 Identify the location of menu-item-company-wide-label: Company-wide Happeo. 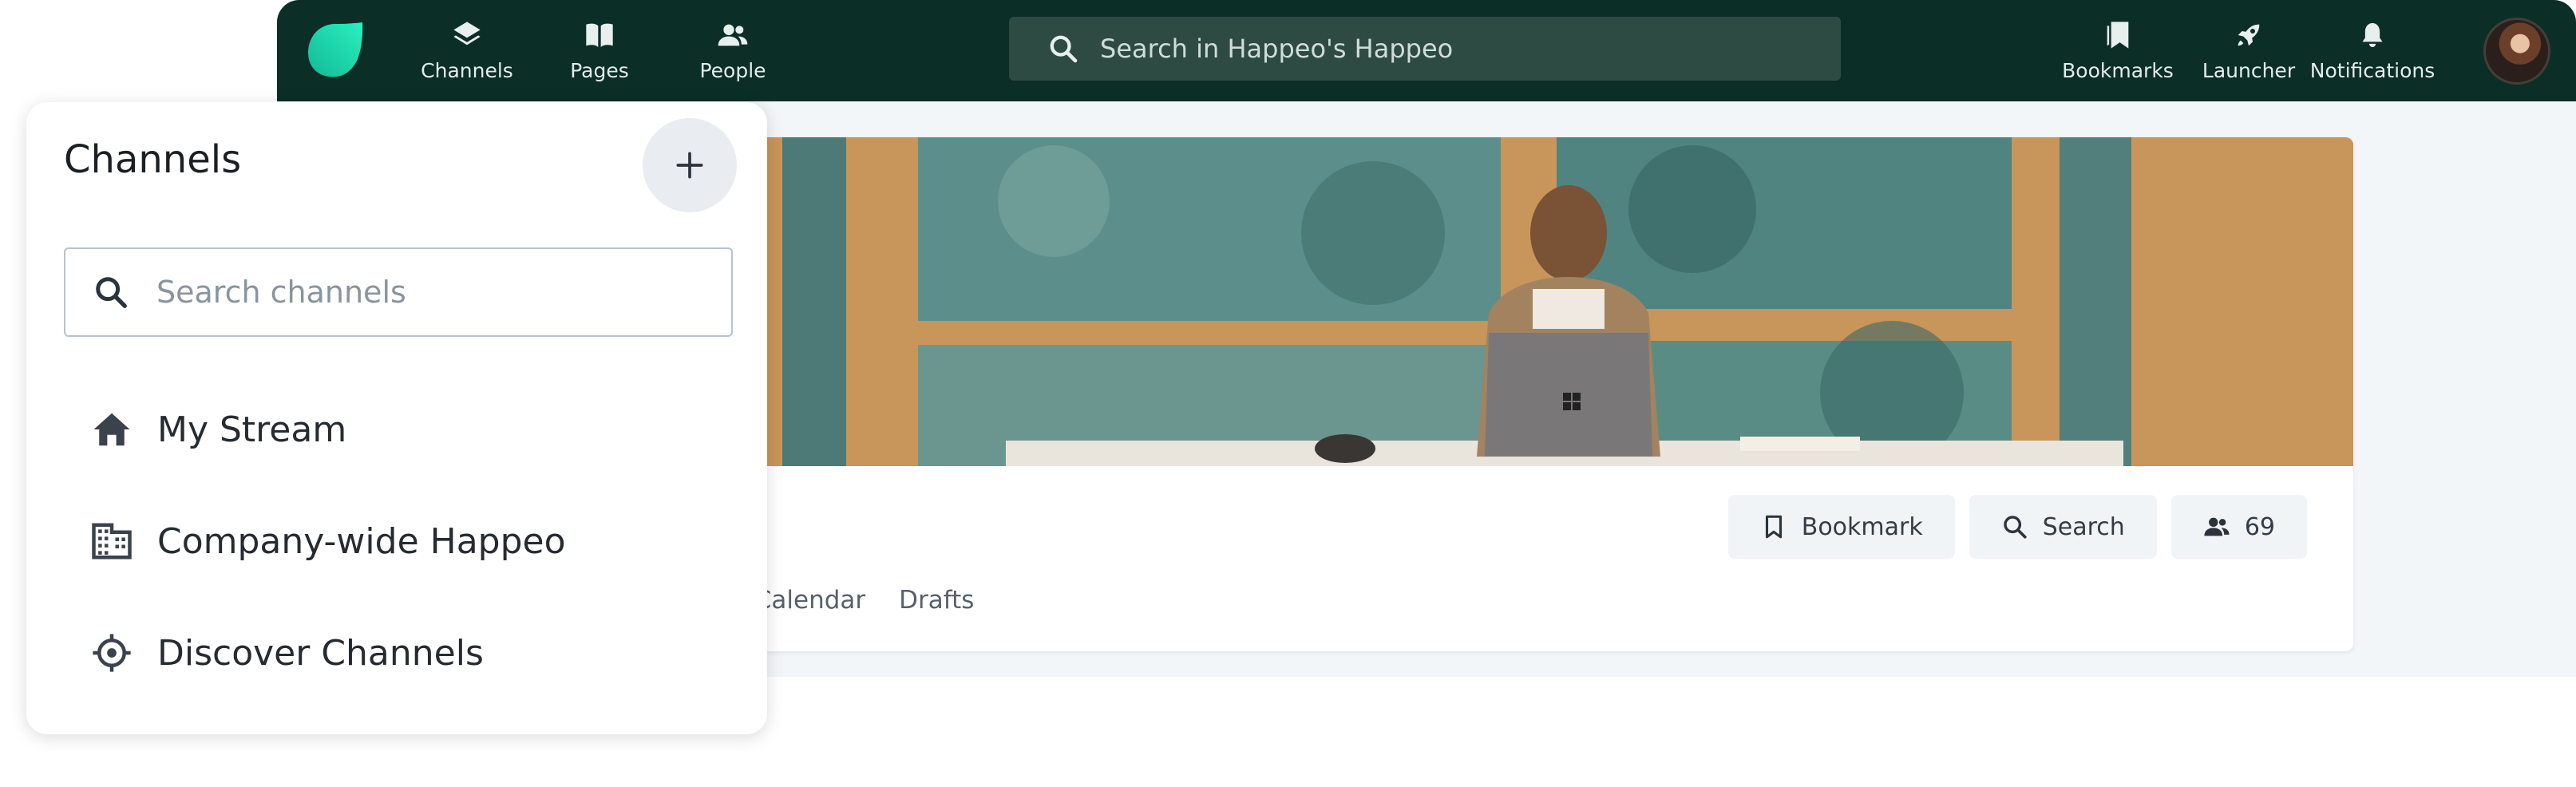
(361, 541).